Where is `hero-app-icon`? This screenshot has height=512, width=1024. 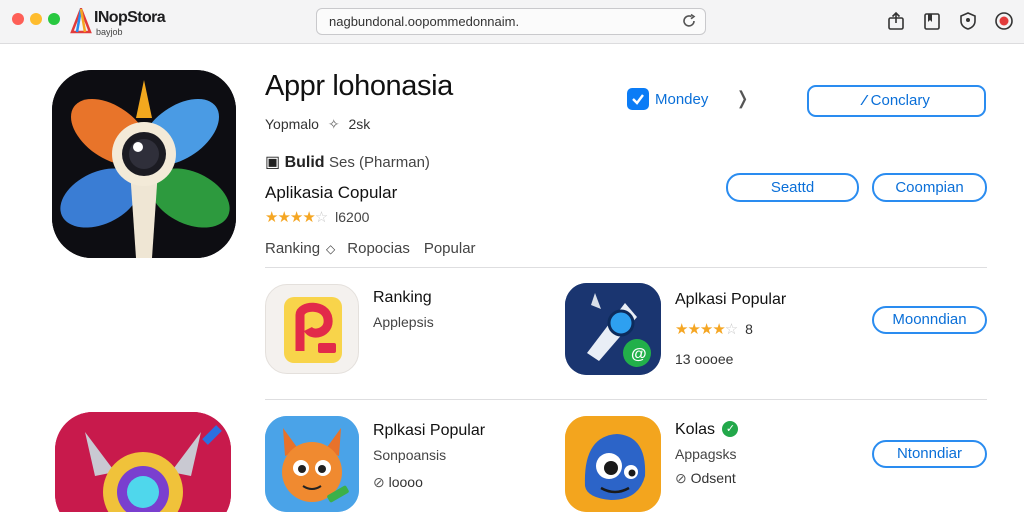
hero-app-icon is located at coordinates (144, 164).